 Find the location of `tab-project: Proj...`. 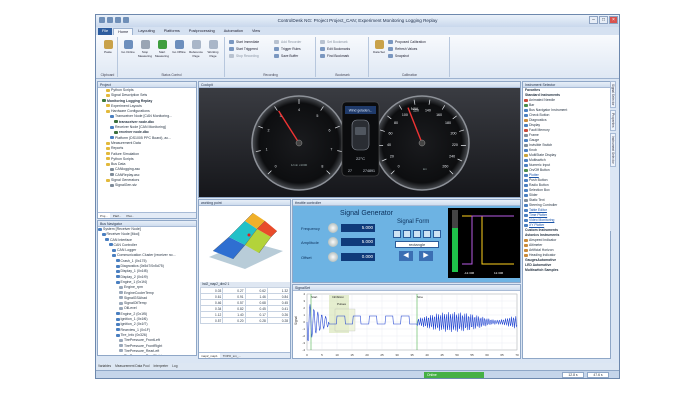

tab-project: Proj... is located at coordinates (104, 215).